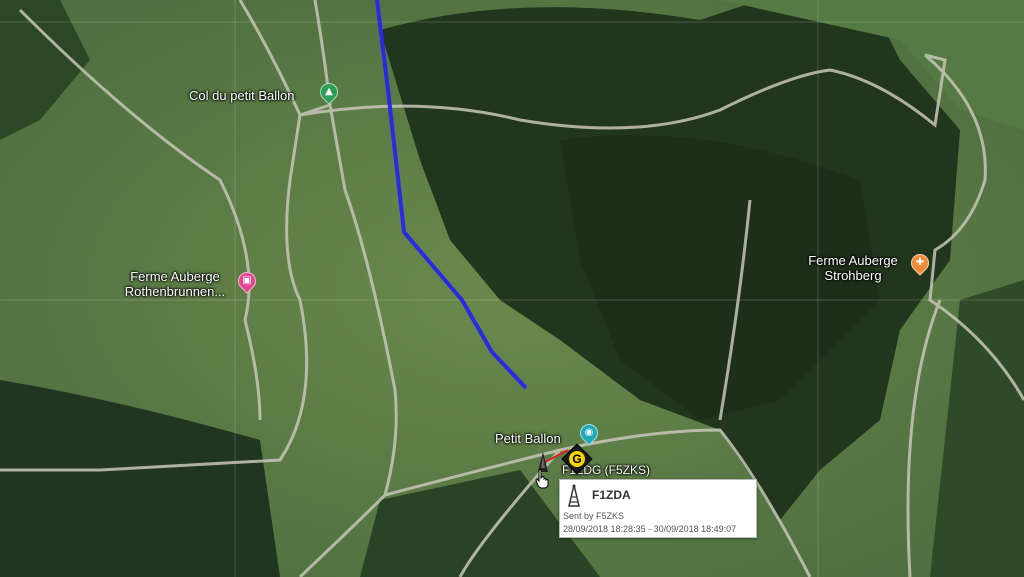  What do you see at coordinates (594, 516) in the screenshot?
I see `popup-sent-by: Sent by F5ZKS` at bounding box center [594, 516].